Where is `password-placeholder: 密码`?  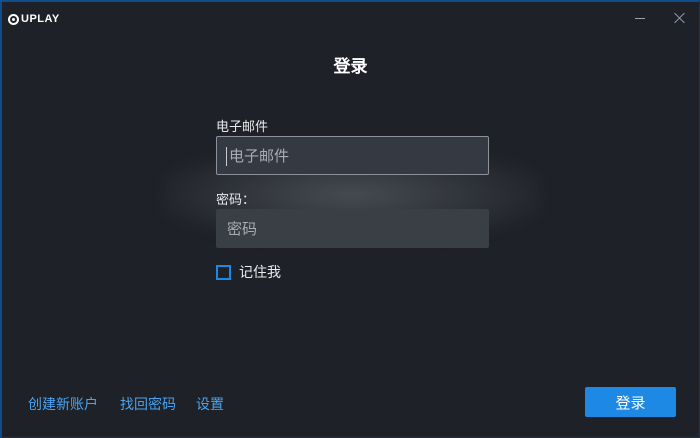
password-placeholder: 密码 is located at coordinates (242, 229).